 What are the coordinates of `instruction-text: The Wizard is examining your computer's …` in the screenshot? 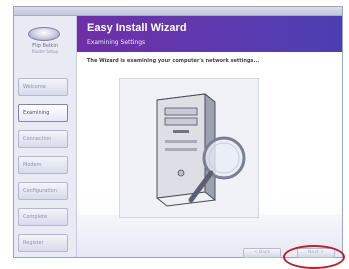 It's located at (173, 61).